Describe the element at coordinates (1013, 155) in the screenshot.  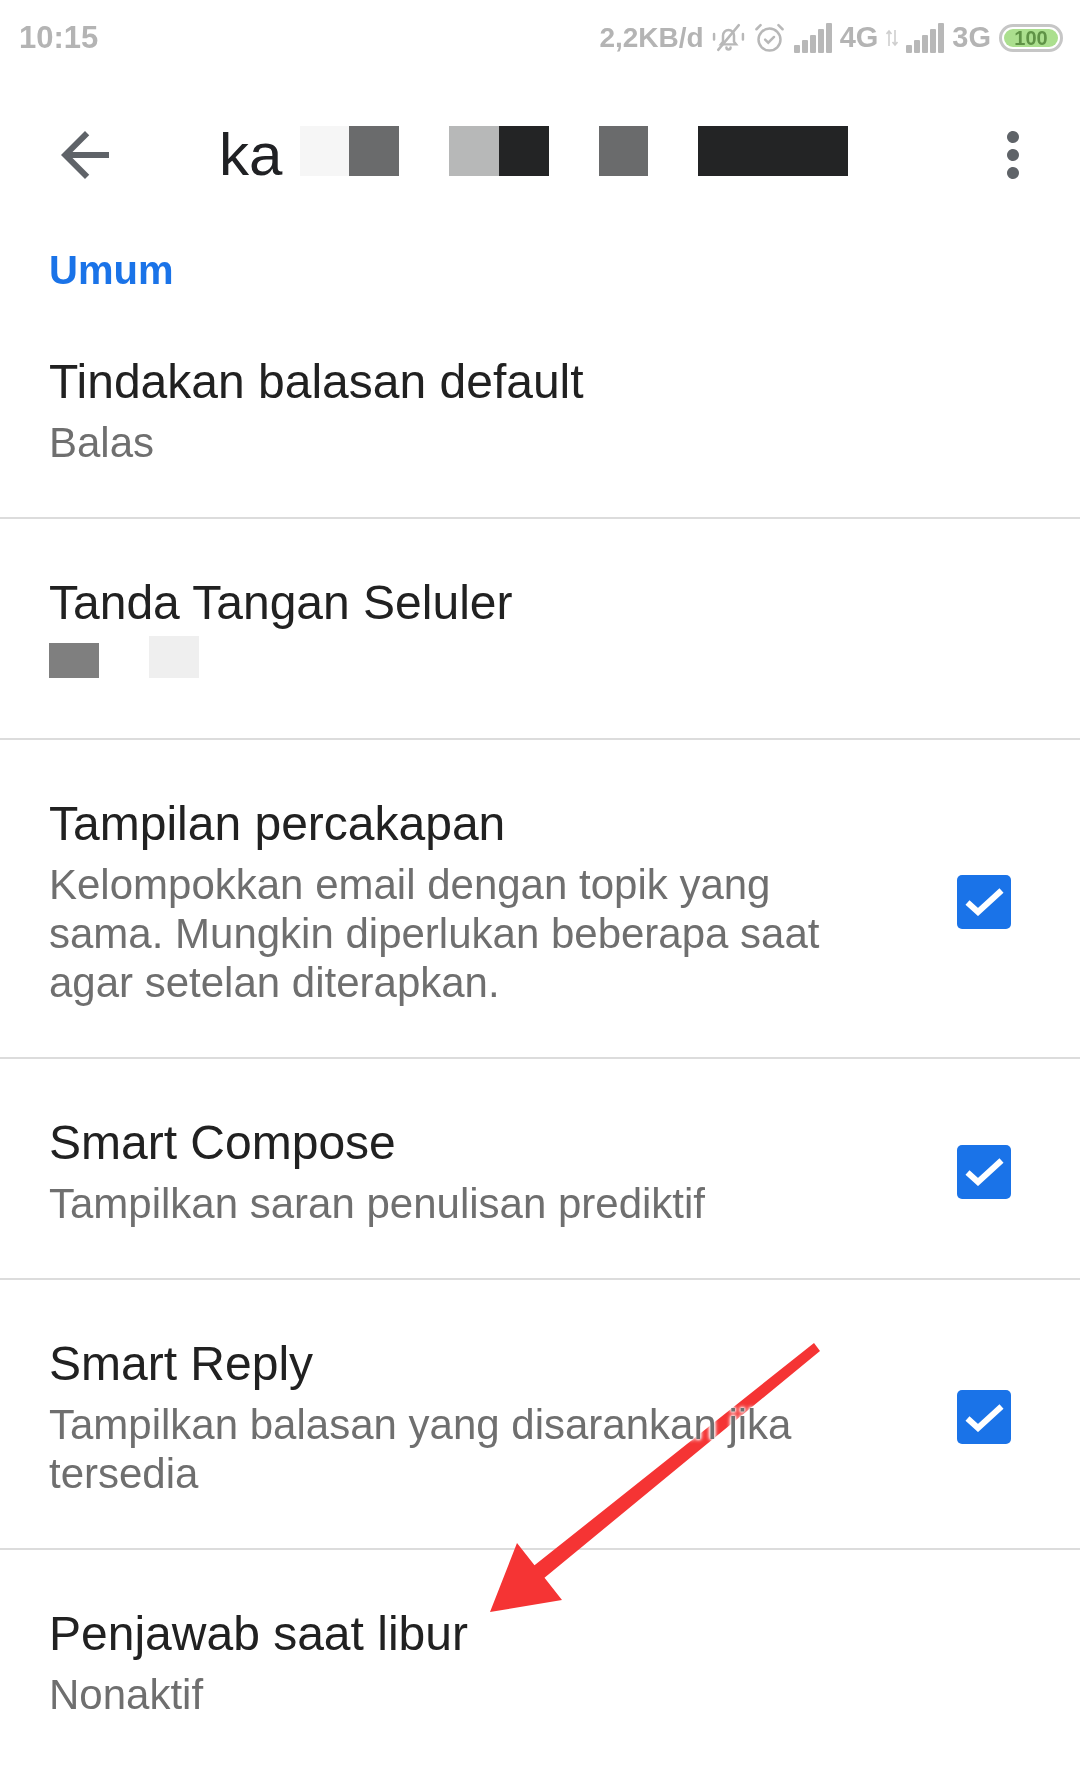
I see `more-options-icon` at that location.